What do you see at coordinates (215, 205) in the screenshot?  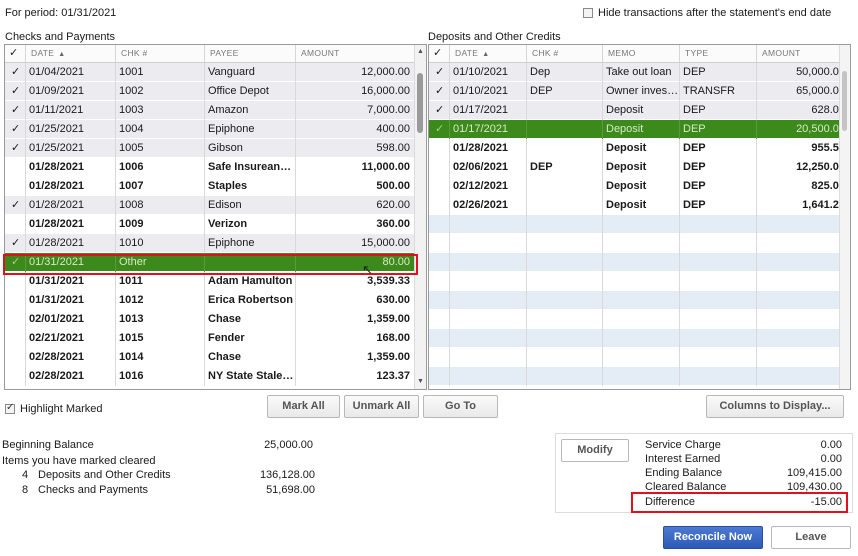 I see `check-row: ✓ 01/28/2021 1008 Edison 620.00` at bounding box center [215, 205].